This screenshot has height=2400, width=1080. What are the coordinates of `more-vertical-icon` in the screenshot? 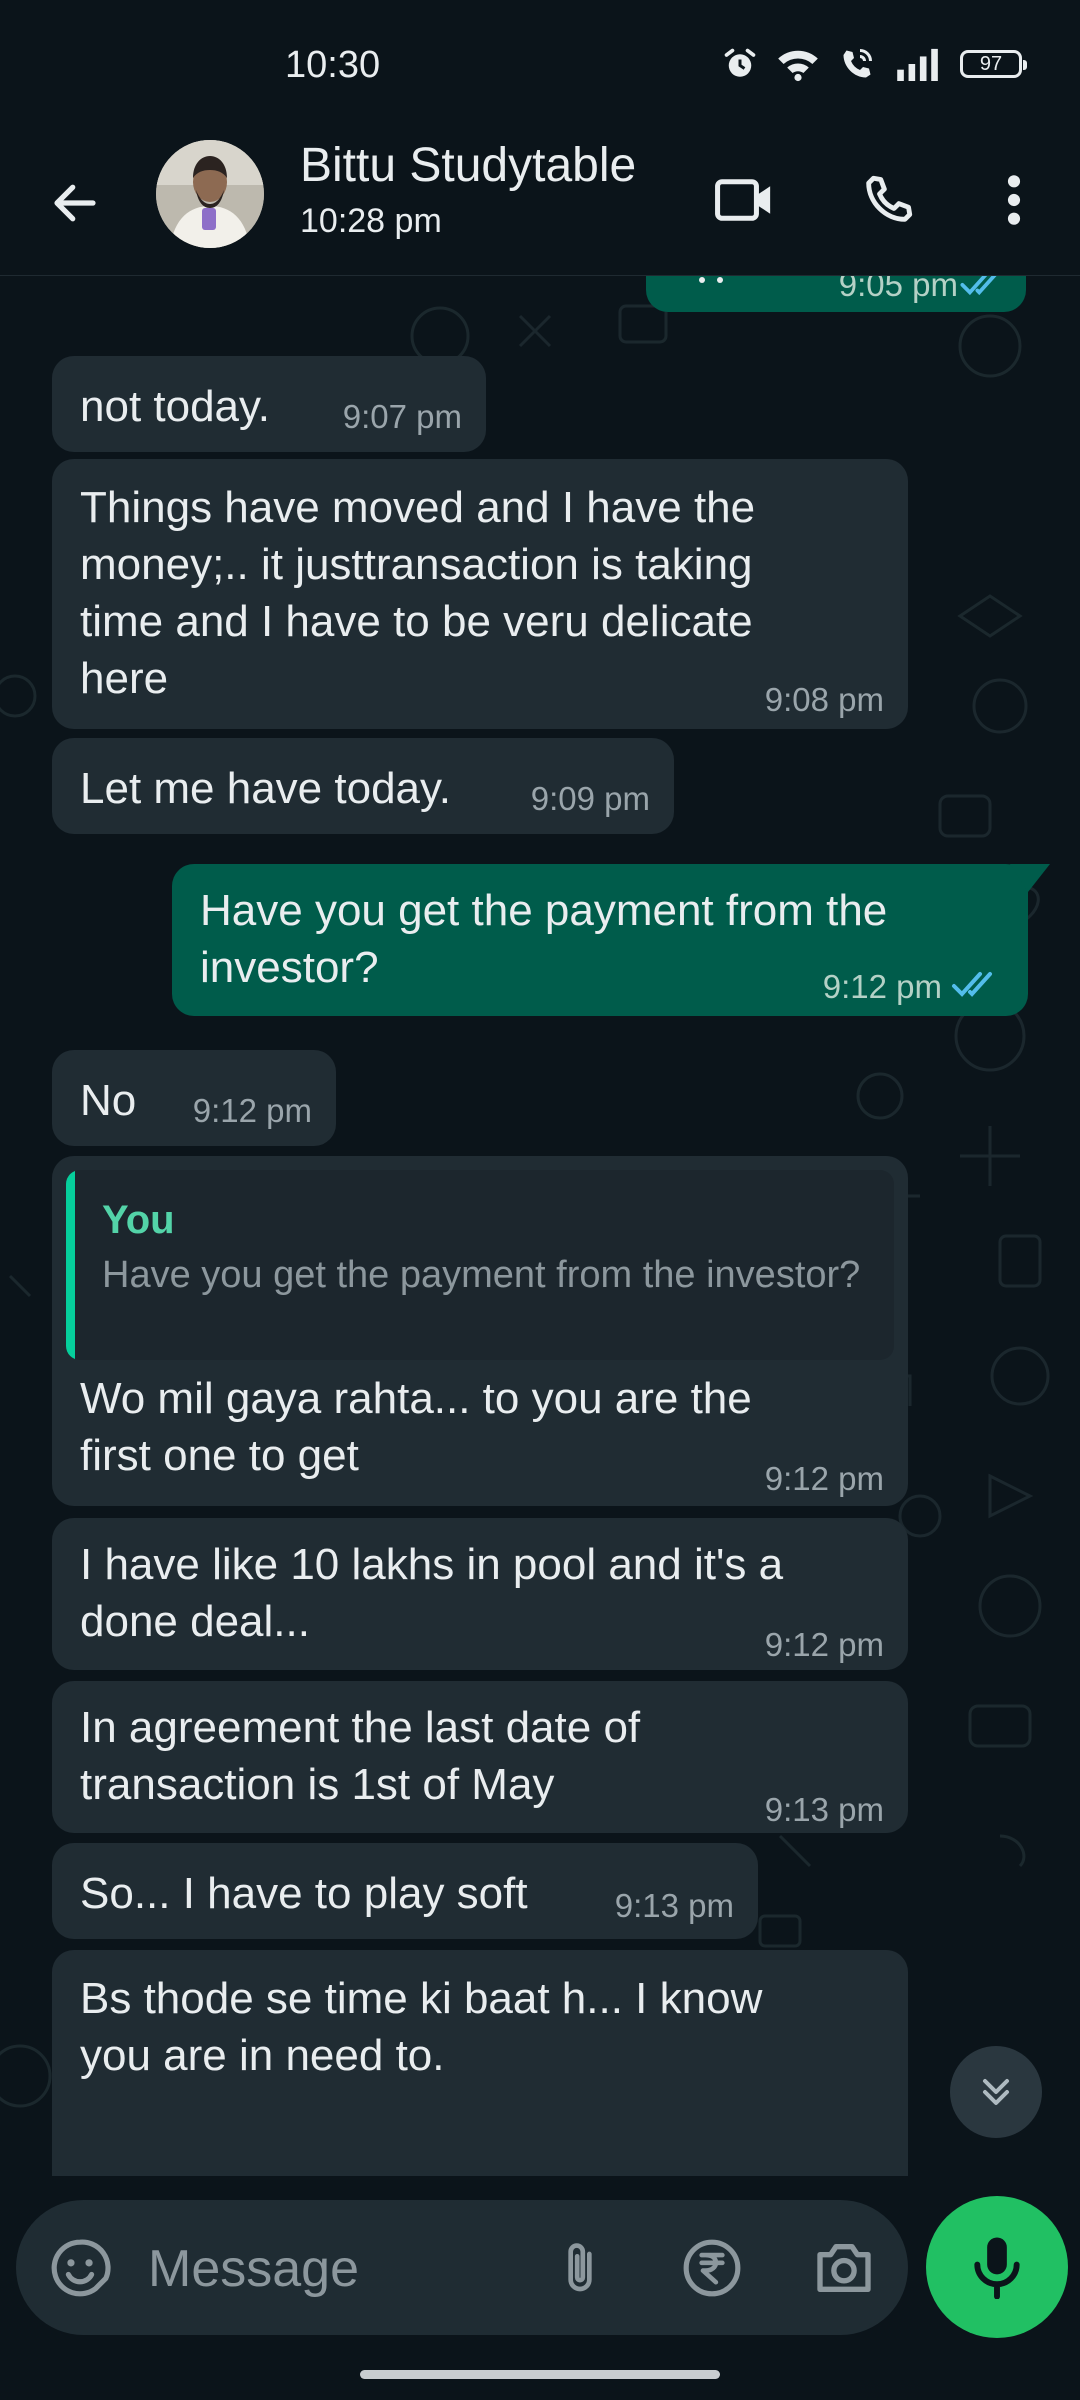 It's located at (1014, 200).